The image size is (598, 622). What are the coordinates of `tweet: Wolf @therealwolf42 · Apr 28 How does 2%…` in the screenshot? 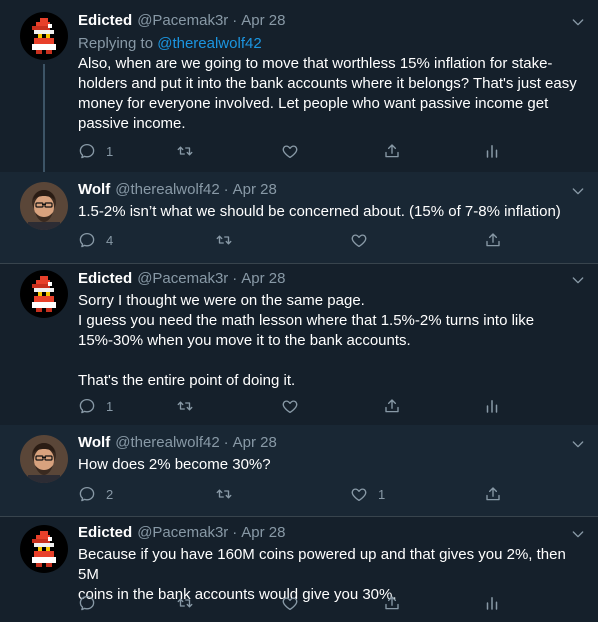 It's located at (299, 470).